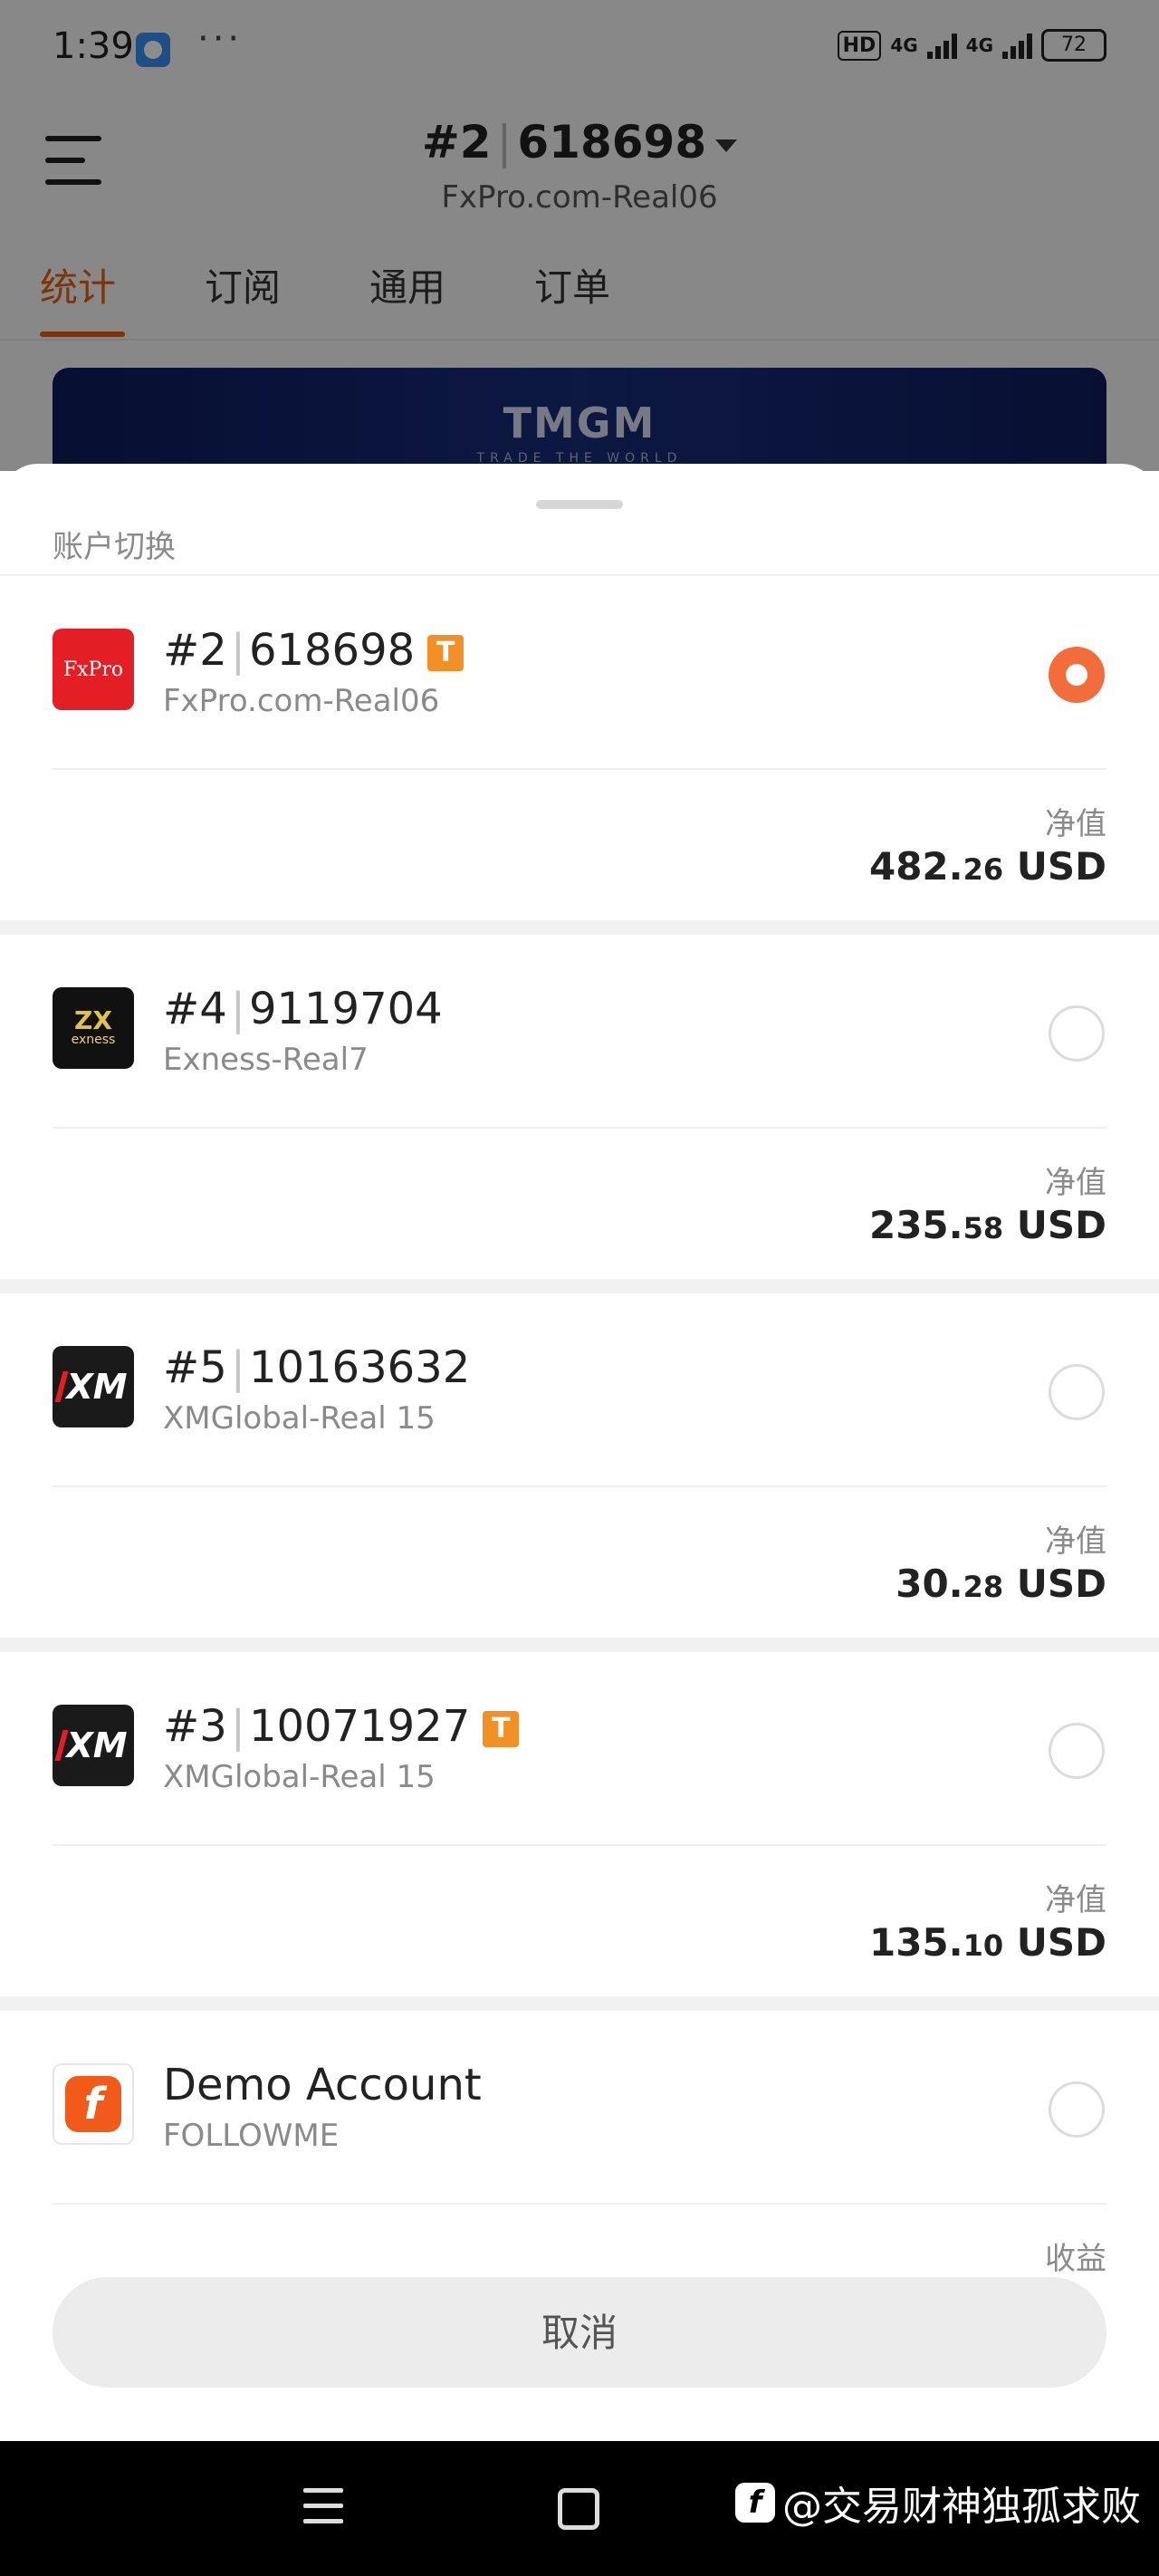  I want to click on followme-logo-icon: f, so click(93, 2104).